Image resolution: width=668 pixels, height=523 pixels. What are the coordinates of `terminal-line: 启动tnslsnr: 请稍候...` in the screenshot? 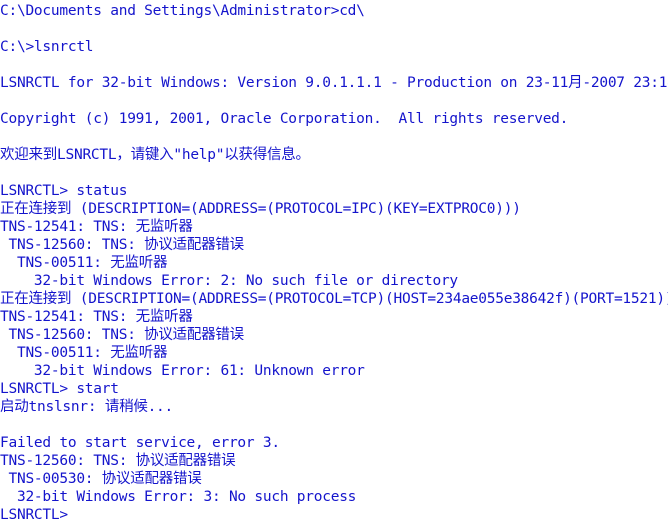 It's located at (87, 407).